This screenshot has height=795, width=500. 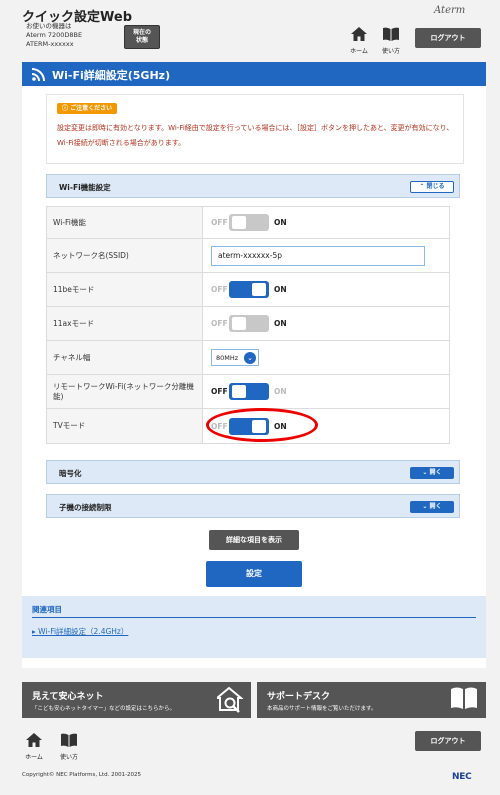 What do you see at coordinates (136, 700) in the screenshot?
I see `safety-net-banner: 見えて安心ネット 「こども安心ネットタイマー」などの設定はこちらから。` at bounding box center [136, 700].